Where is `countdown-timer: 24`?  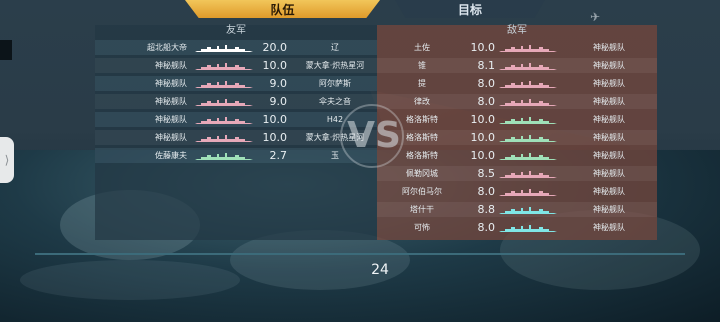
countdown-timer: 24 is located at coordinates (380, 270).